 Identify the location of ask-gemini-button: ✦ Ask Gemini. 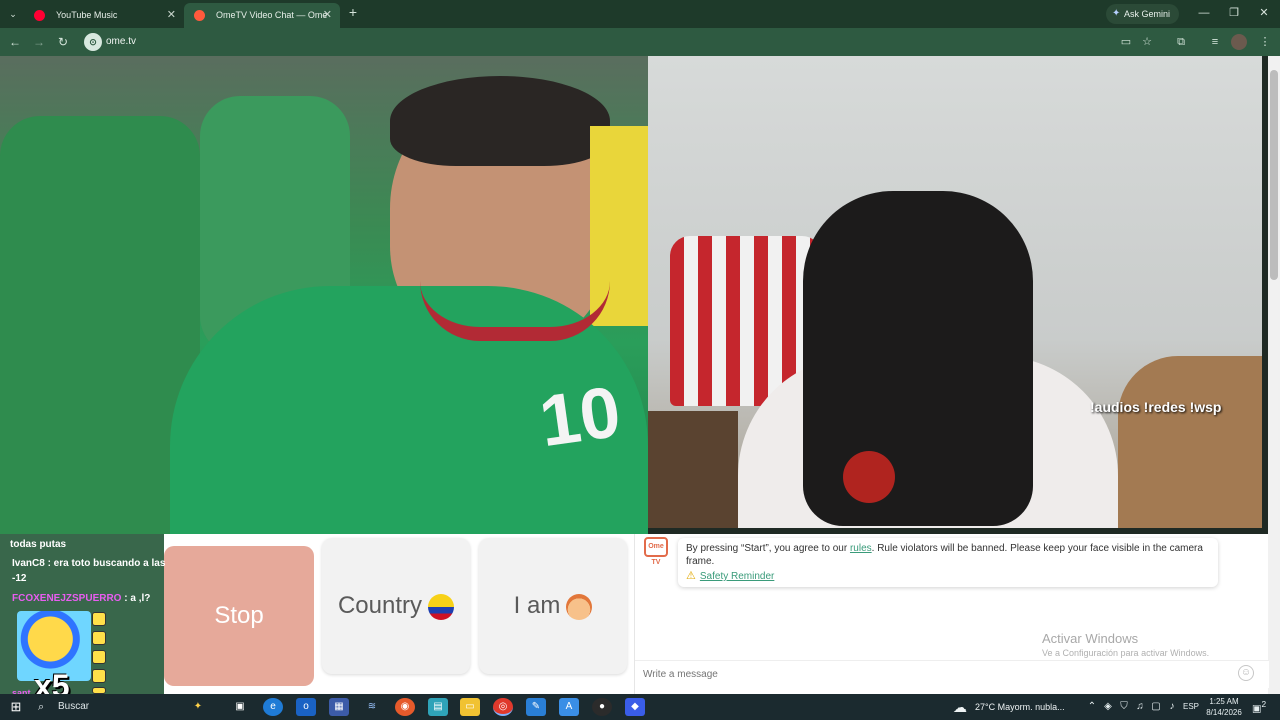
(1143, 14).